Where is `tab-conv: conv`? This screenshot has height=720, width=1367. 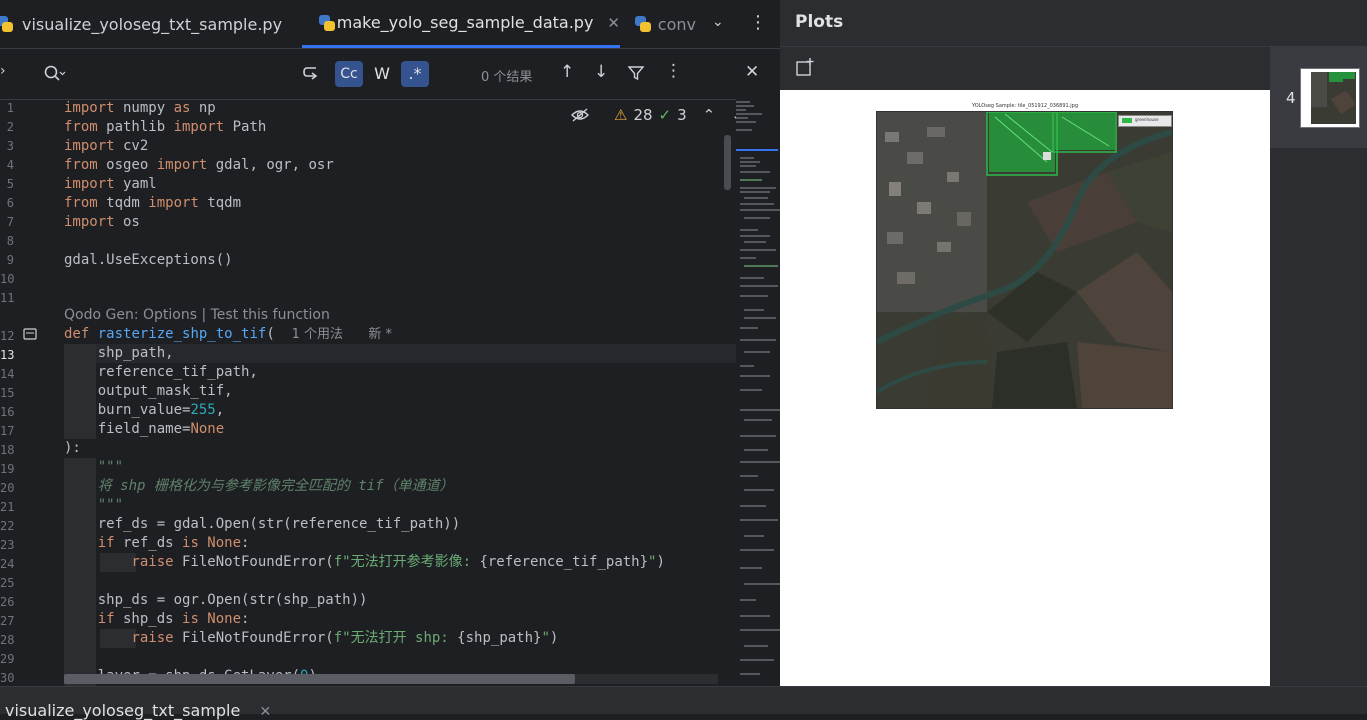 tab-conv: conv is located at coordinates (665, 24).